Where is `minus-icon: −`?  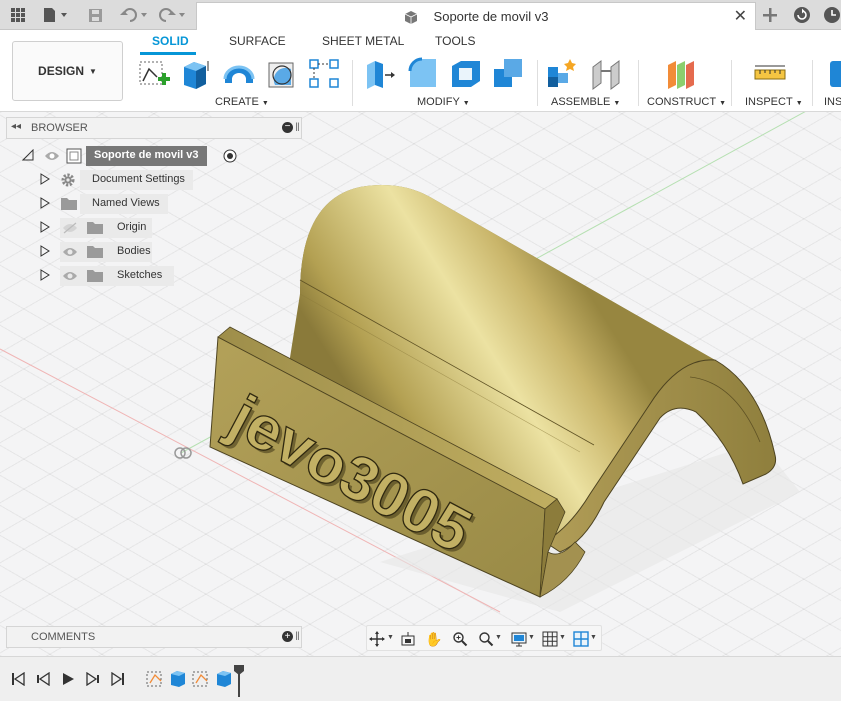
minus-icon: − is located at coordinates (287, 127).